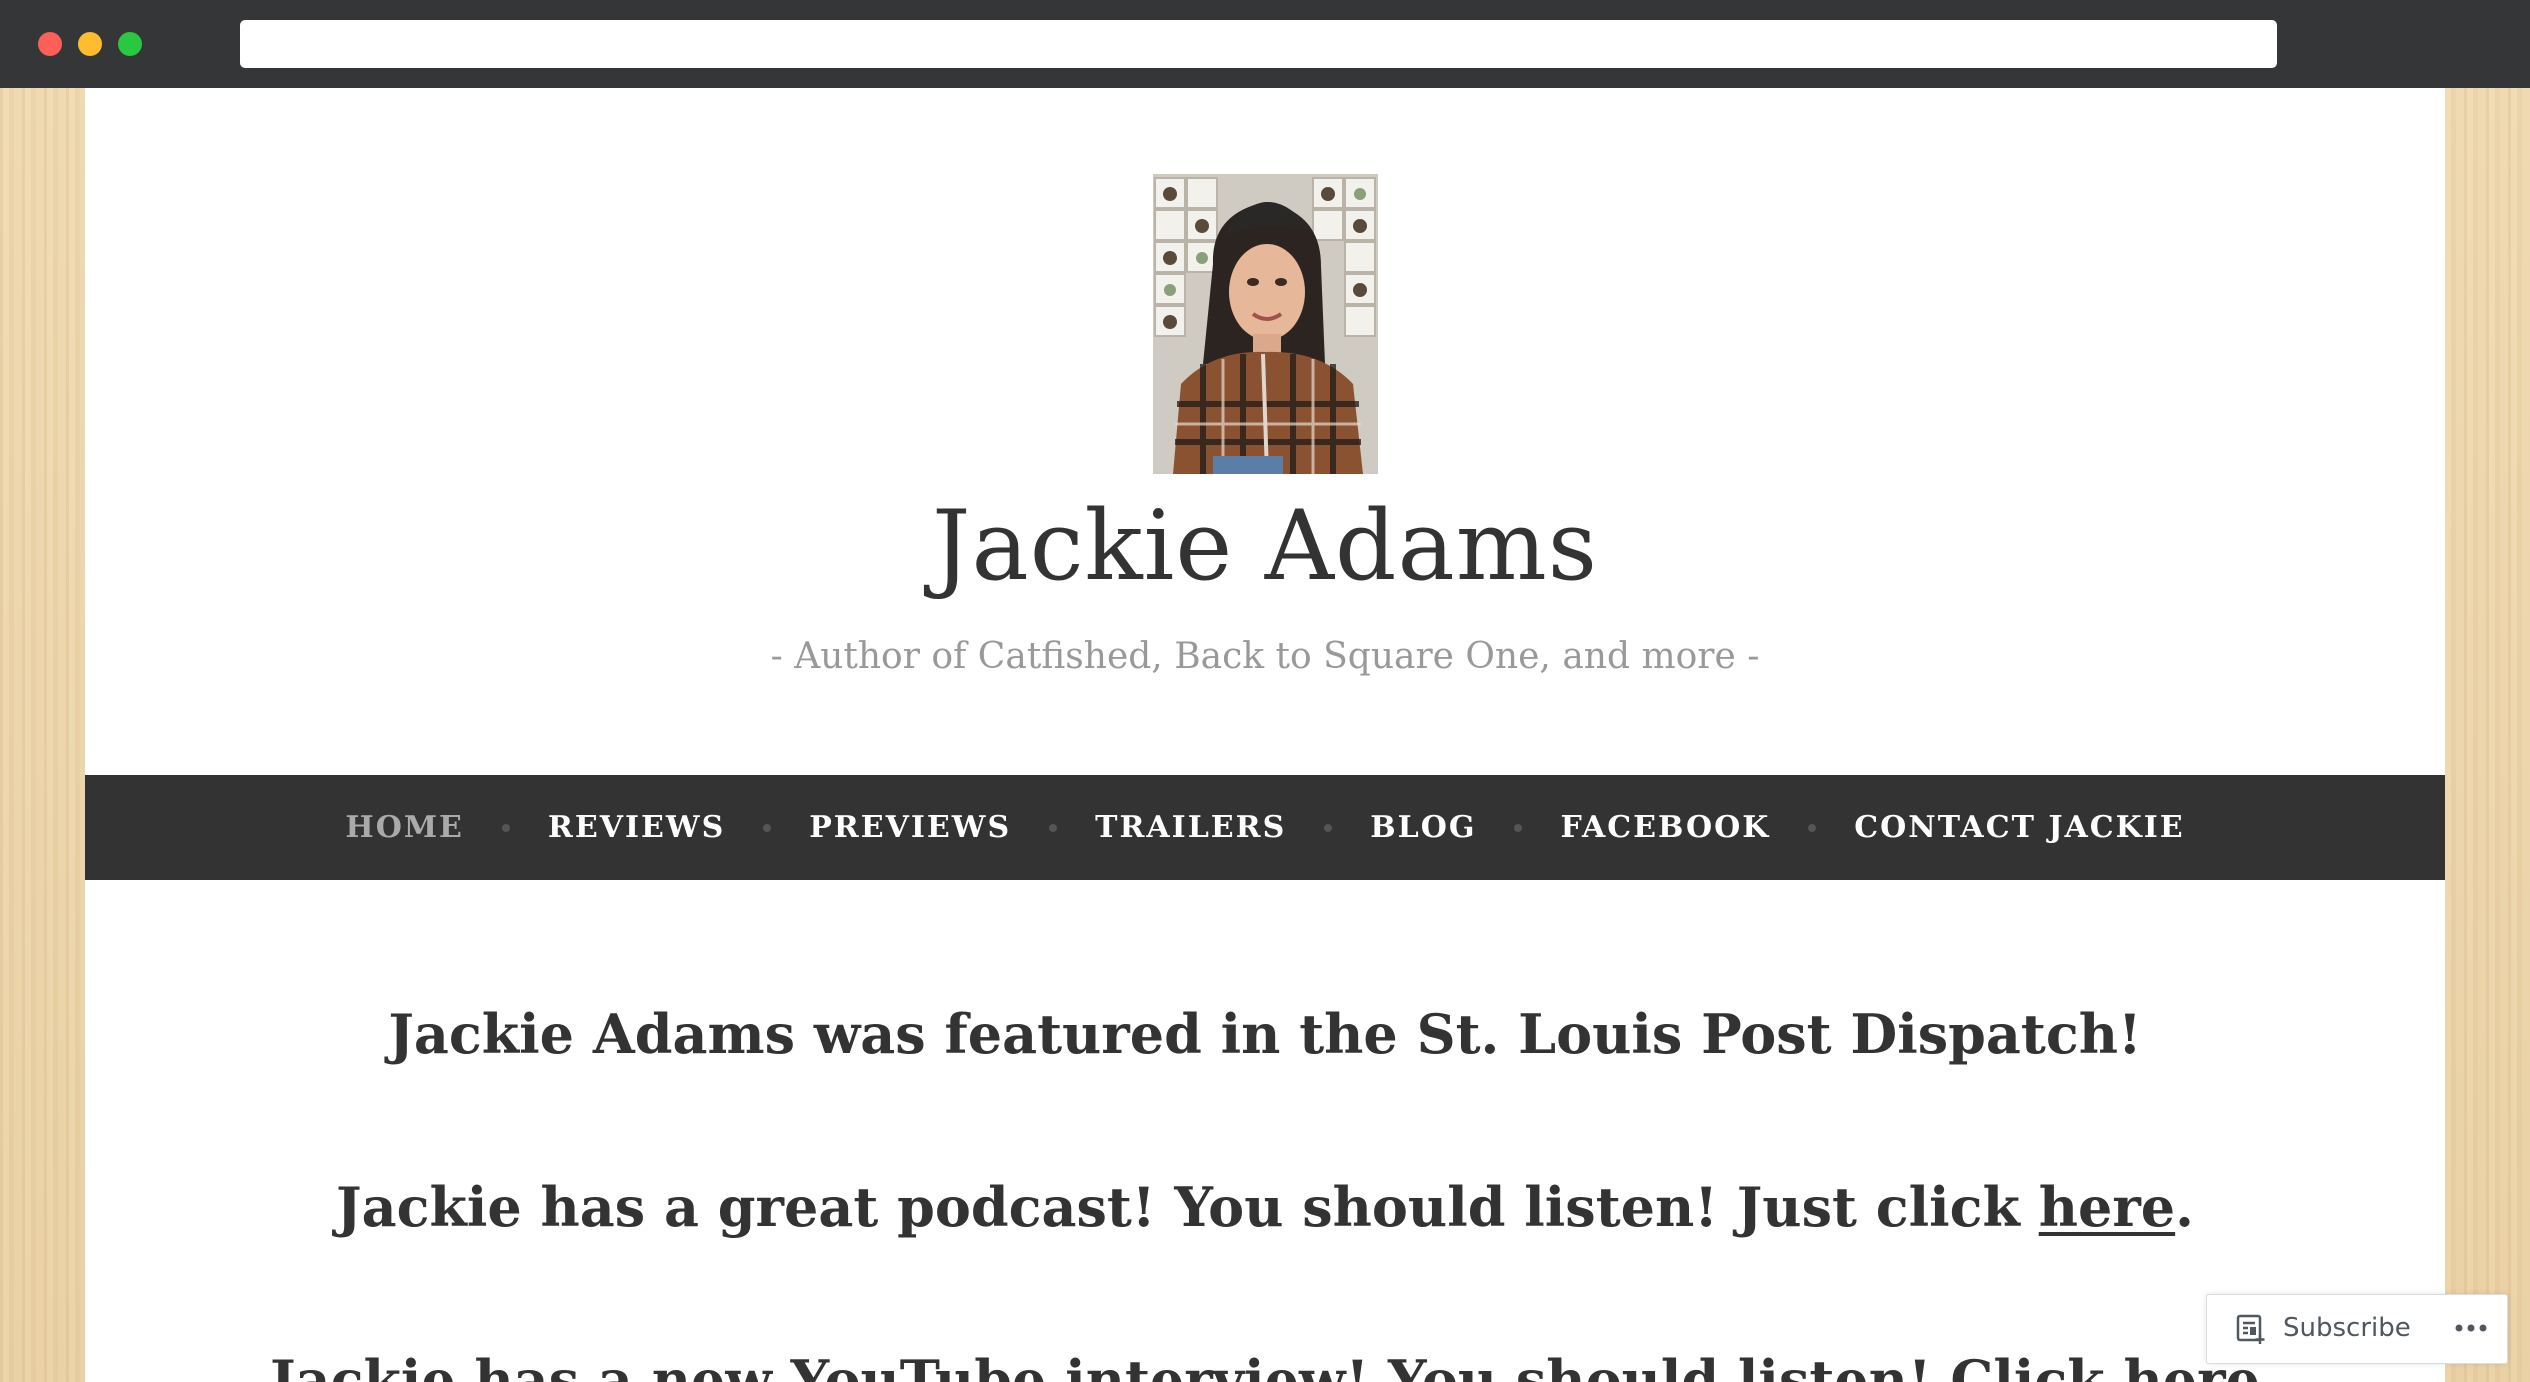  What do you see at coordinates (2019, 827) in the screenshot?
I see `nav-item-contact-jackie: CONTACT JACKIE` at bounding box center [2019, 827].